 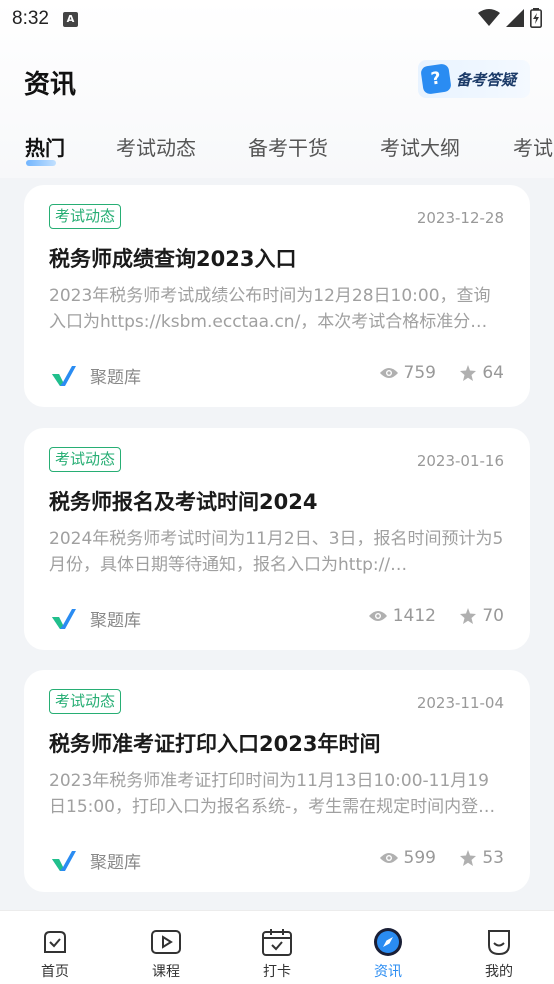 I want to click on question-bubble-icon: ?, so click(x=436, y=79).